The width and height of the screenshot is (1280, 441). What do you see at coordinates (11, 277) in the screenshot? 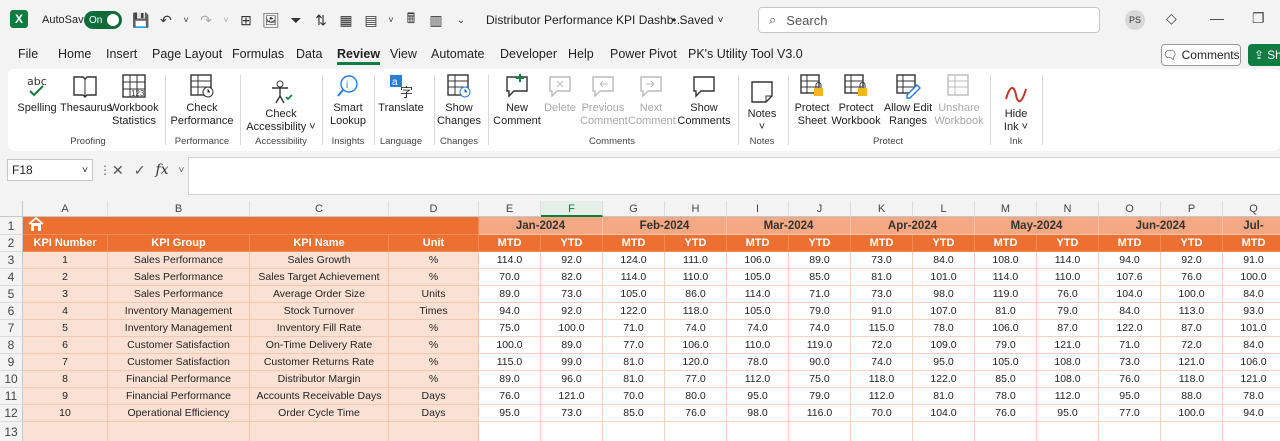
I see `row-header-4: 4` at bounding box center [11, 277].